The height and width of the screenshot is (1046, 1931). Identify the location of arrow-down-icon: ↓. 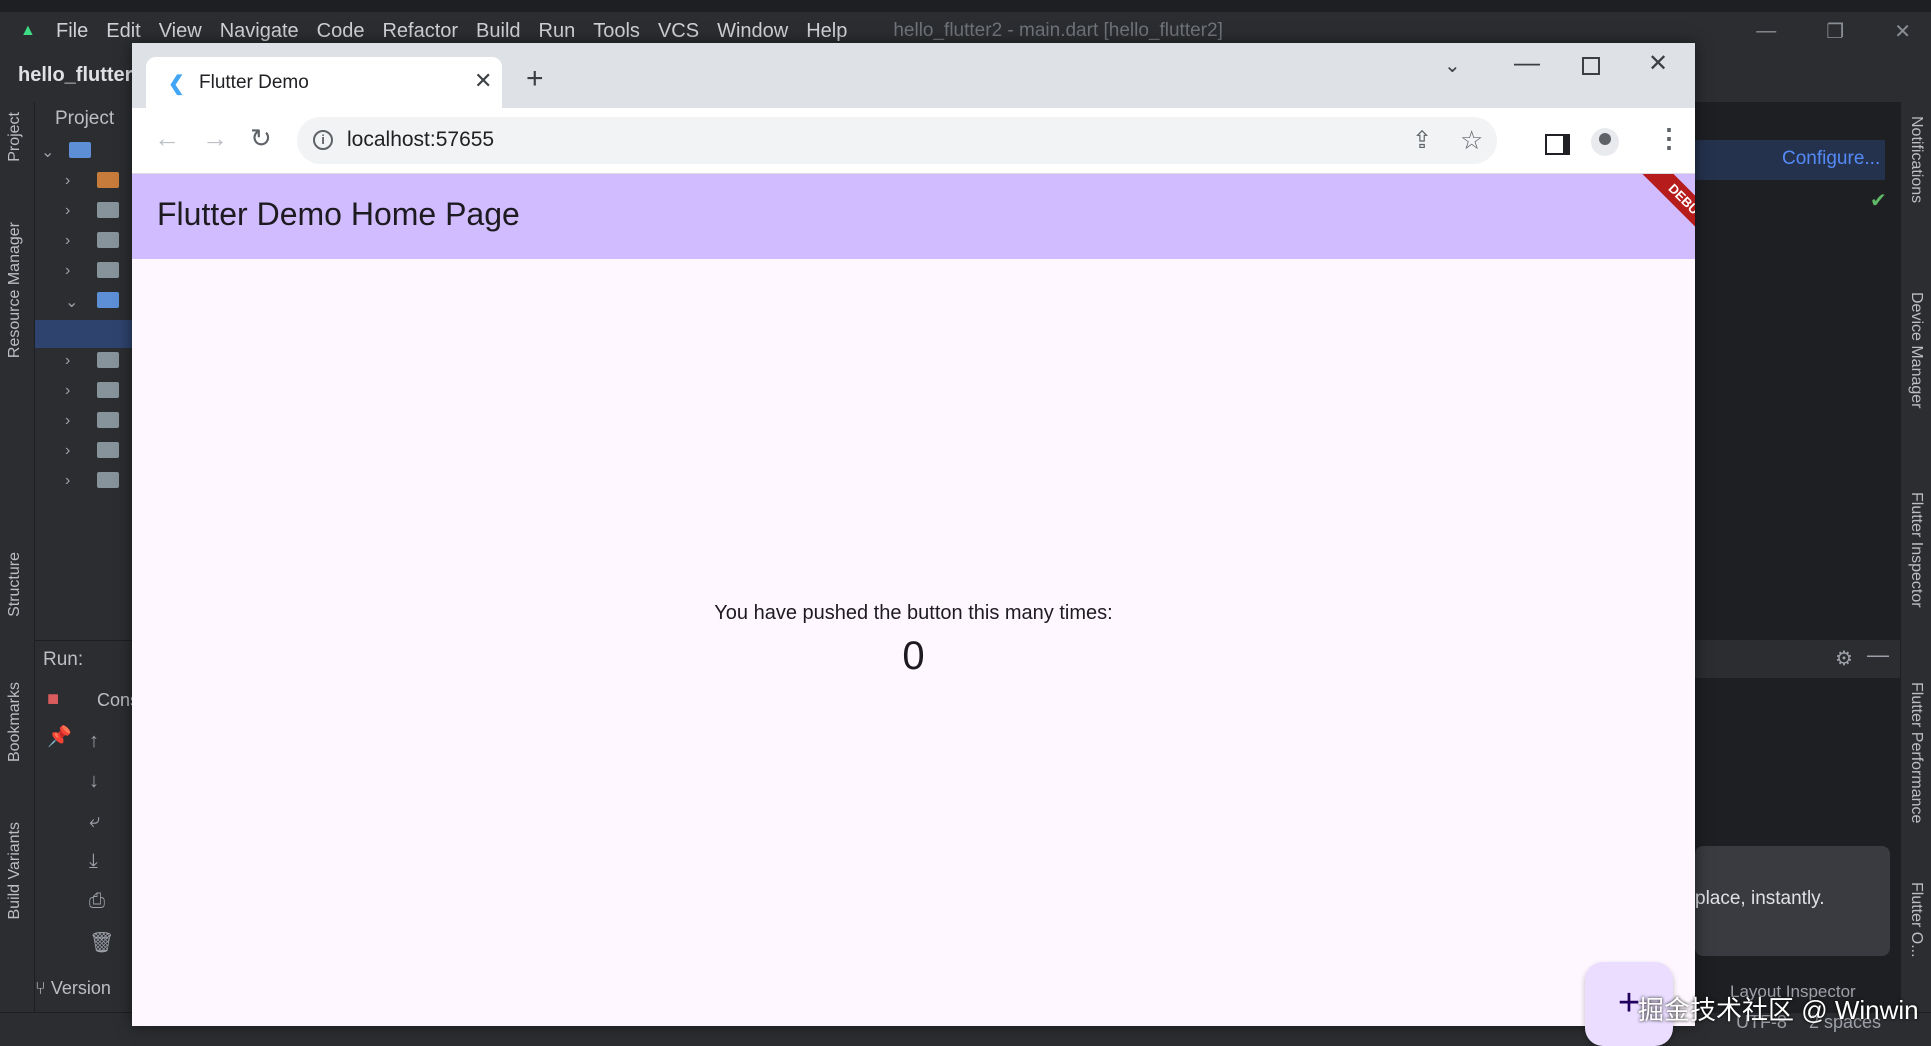
(94, 781).